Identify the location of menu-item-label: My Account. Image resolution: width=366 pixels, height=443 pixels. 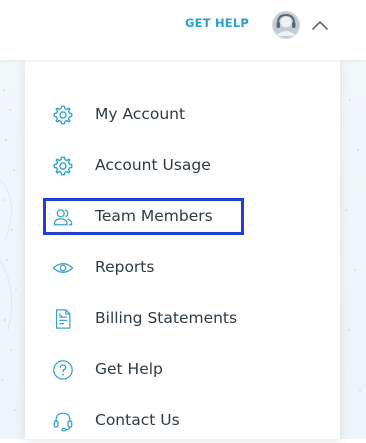
(140, 114).